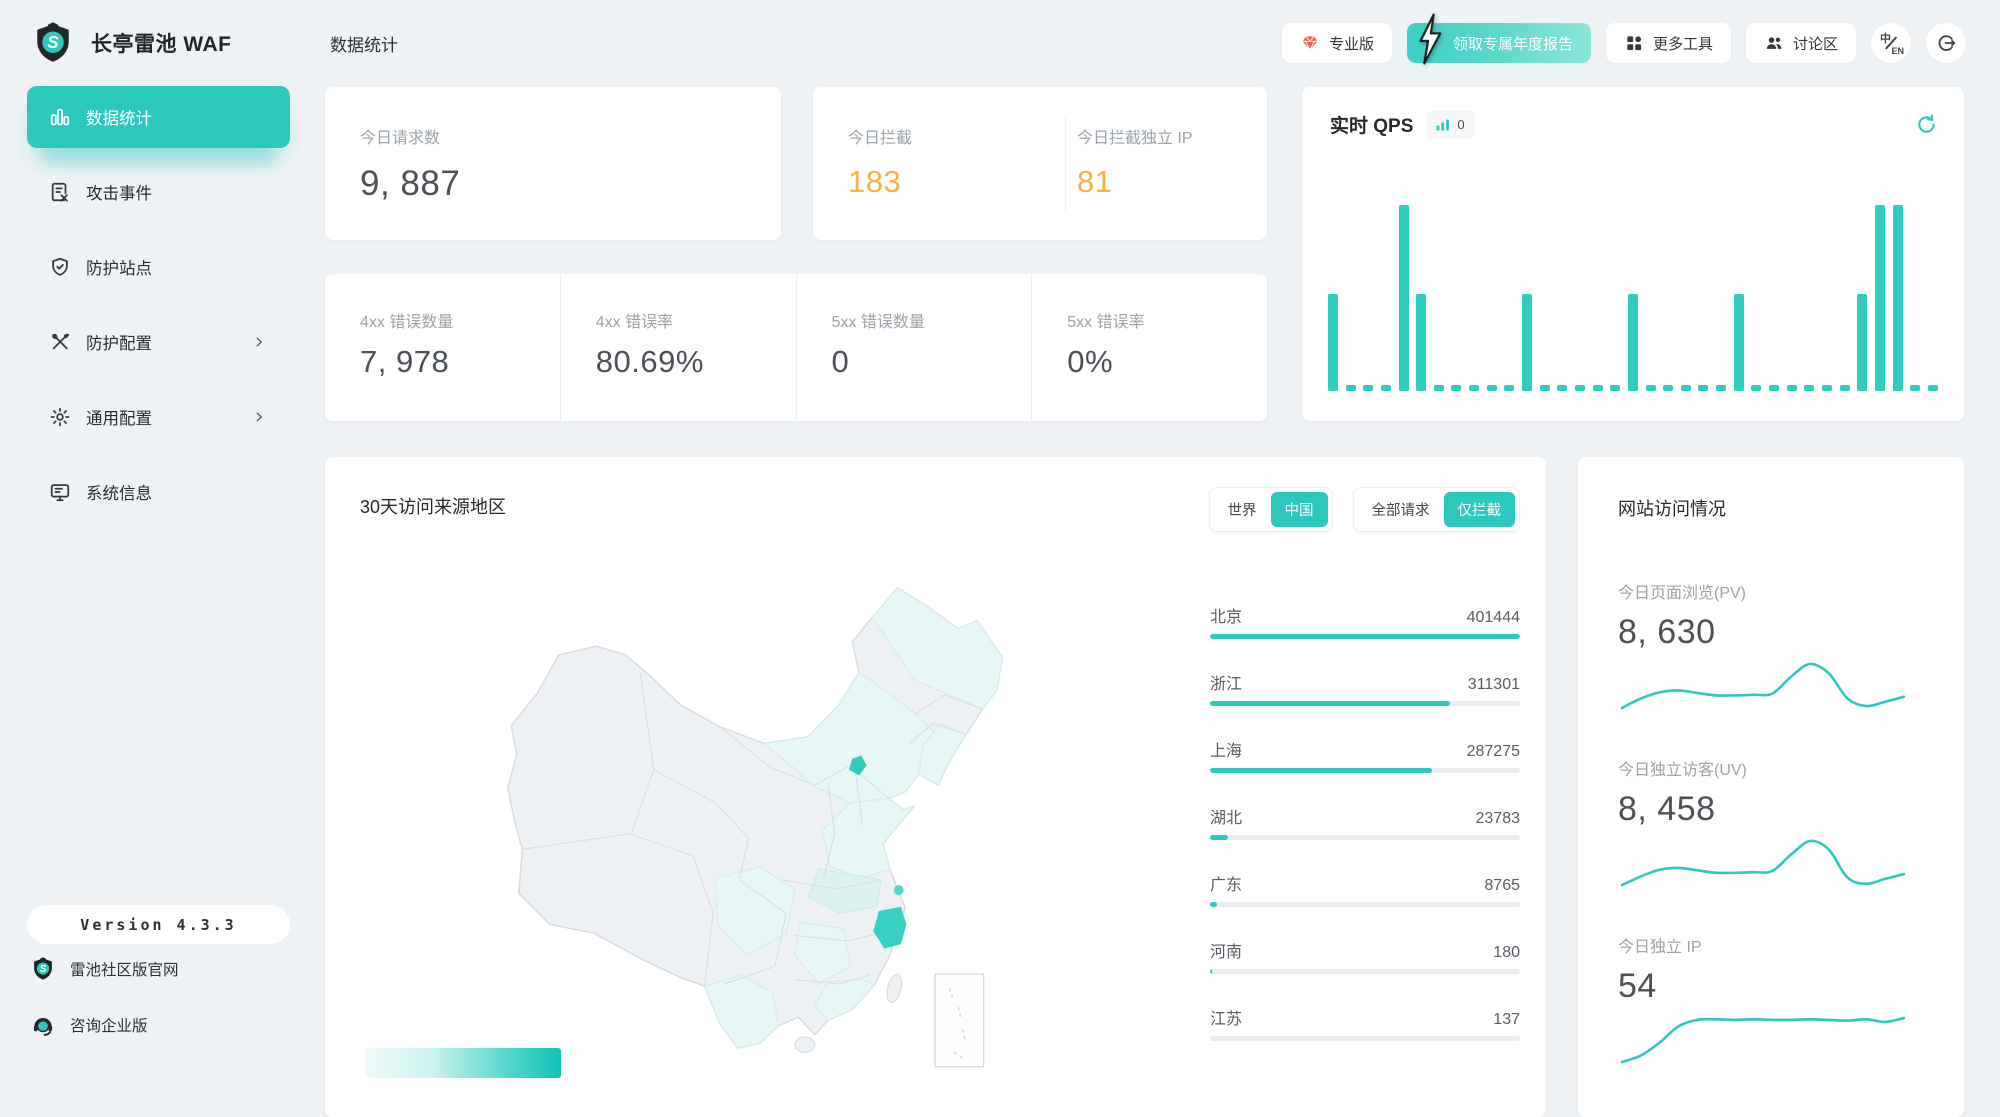 Image resolution: width=2000 pixels, height=1117 pixels. What do you see at coordinates (1065, 163) in the screenshot?
I see `vertical-divider` at bounding box center [1065, 163].